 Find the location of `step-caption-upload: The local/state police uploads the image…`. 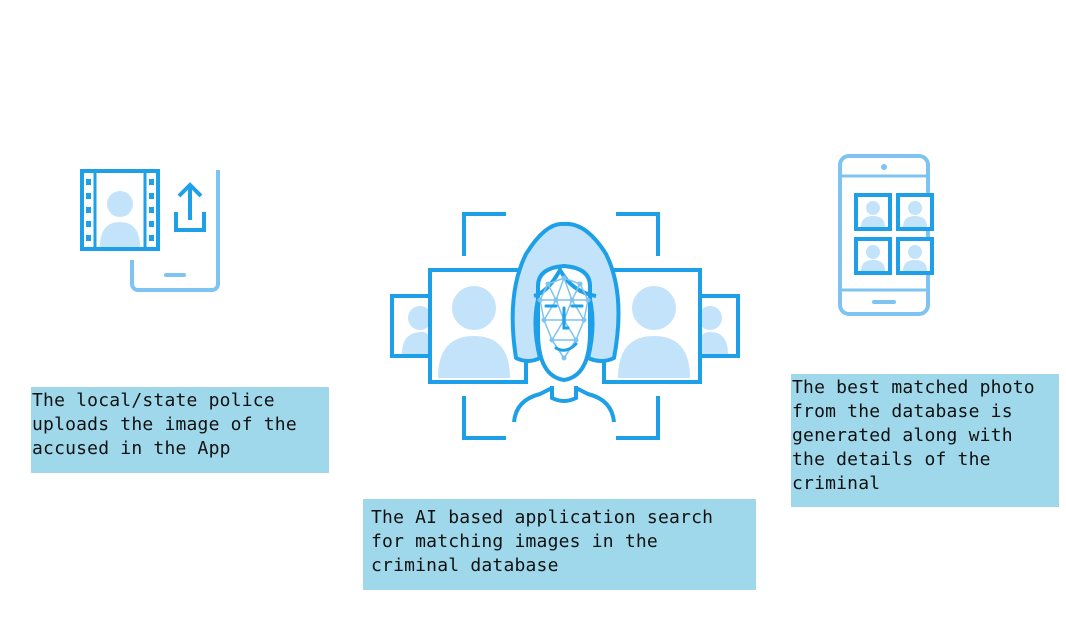

step-caption-upload: The local/state police uploads the image… is located at coordinates (180, 430).